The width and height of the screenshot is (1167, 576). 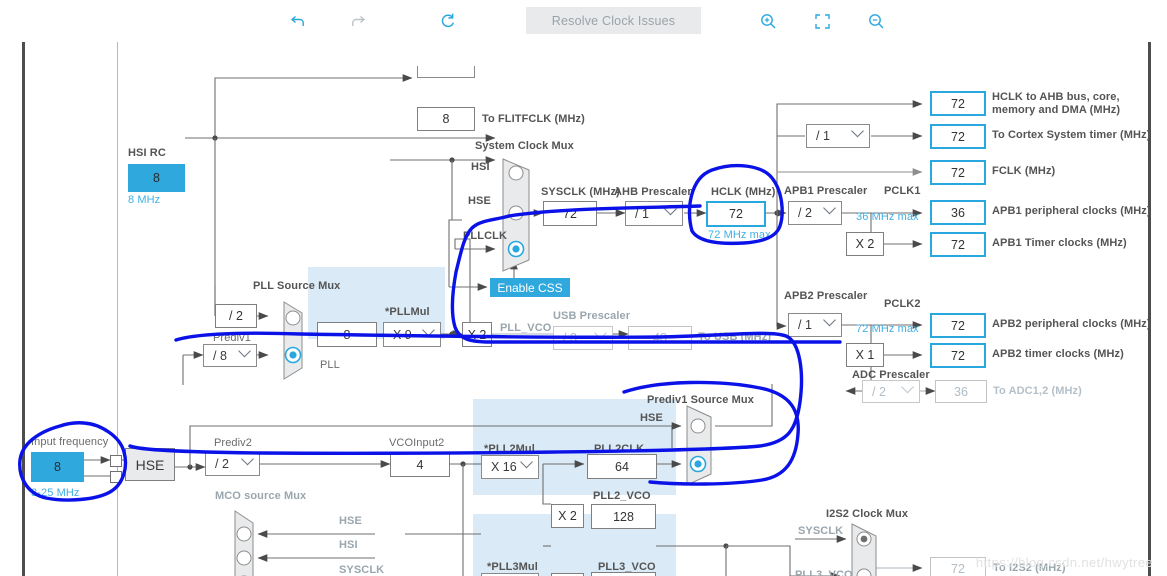 I want to click on adc-prescaler-select: / 2, so click(x=891, y=391).